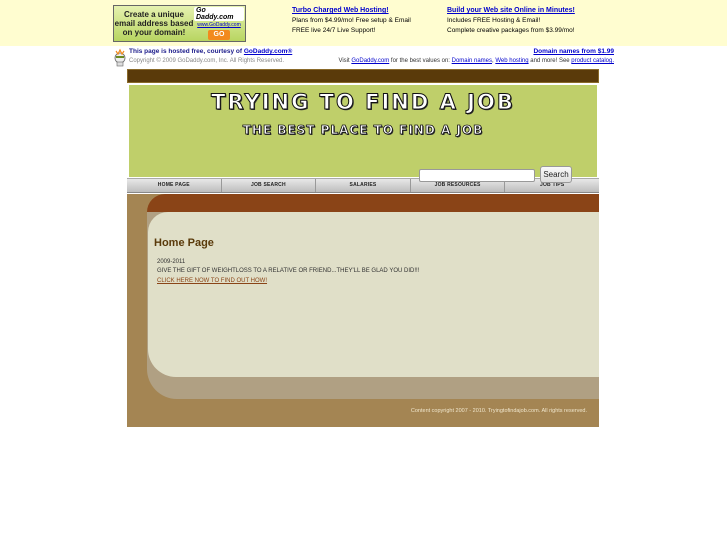 The height and width of the screenshot is (545, 727). Describe the element at coordinates (186, 51) in the screenshot. I see `hosted-prefix: This page is hosted free, courtesy of` at that location.